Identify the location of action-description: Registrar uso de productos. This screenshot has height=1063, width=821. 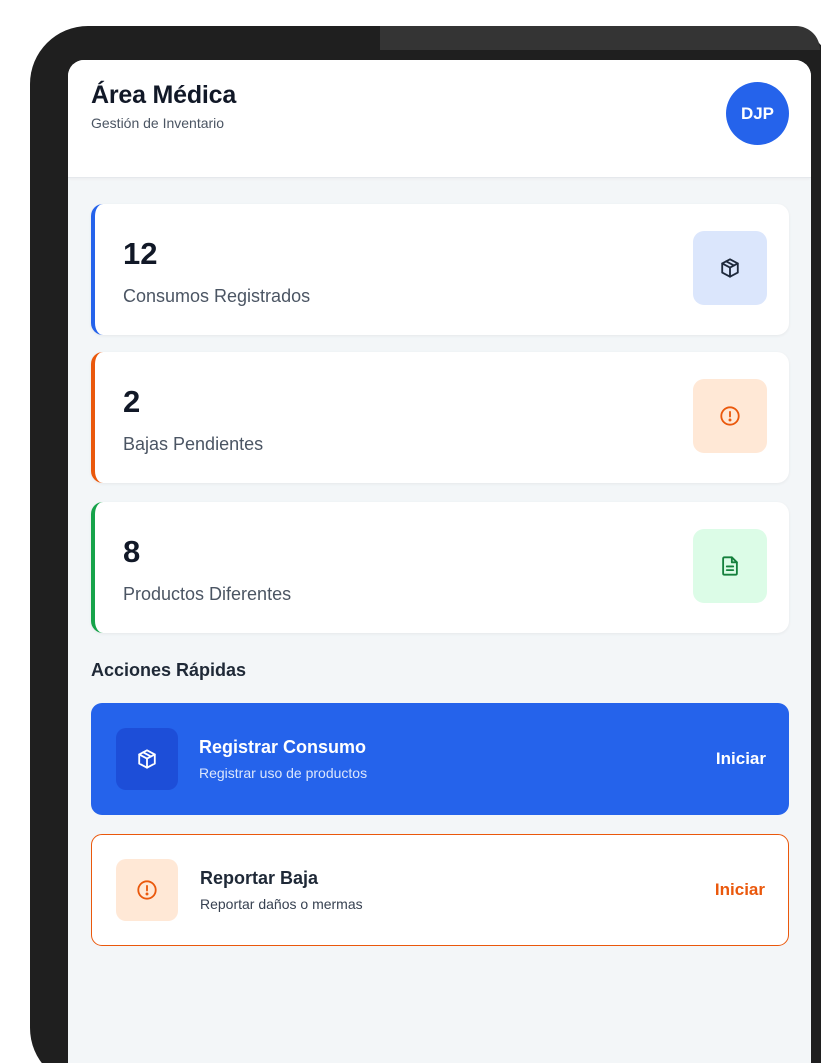
(283, 773).